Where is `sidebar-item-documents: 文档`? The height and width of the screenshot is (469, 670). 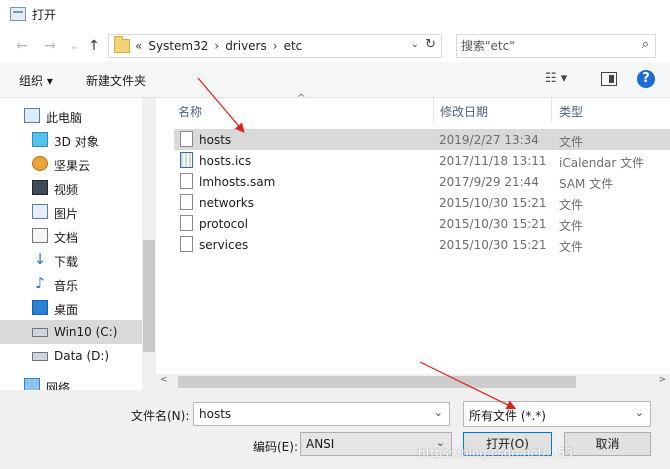 sidebar-item-documents: 文档 is located at coordinates (71, 236).